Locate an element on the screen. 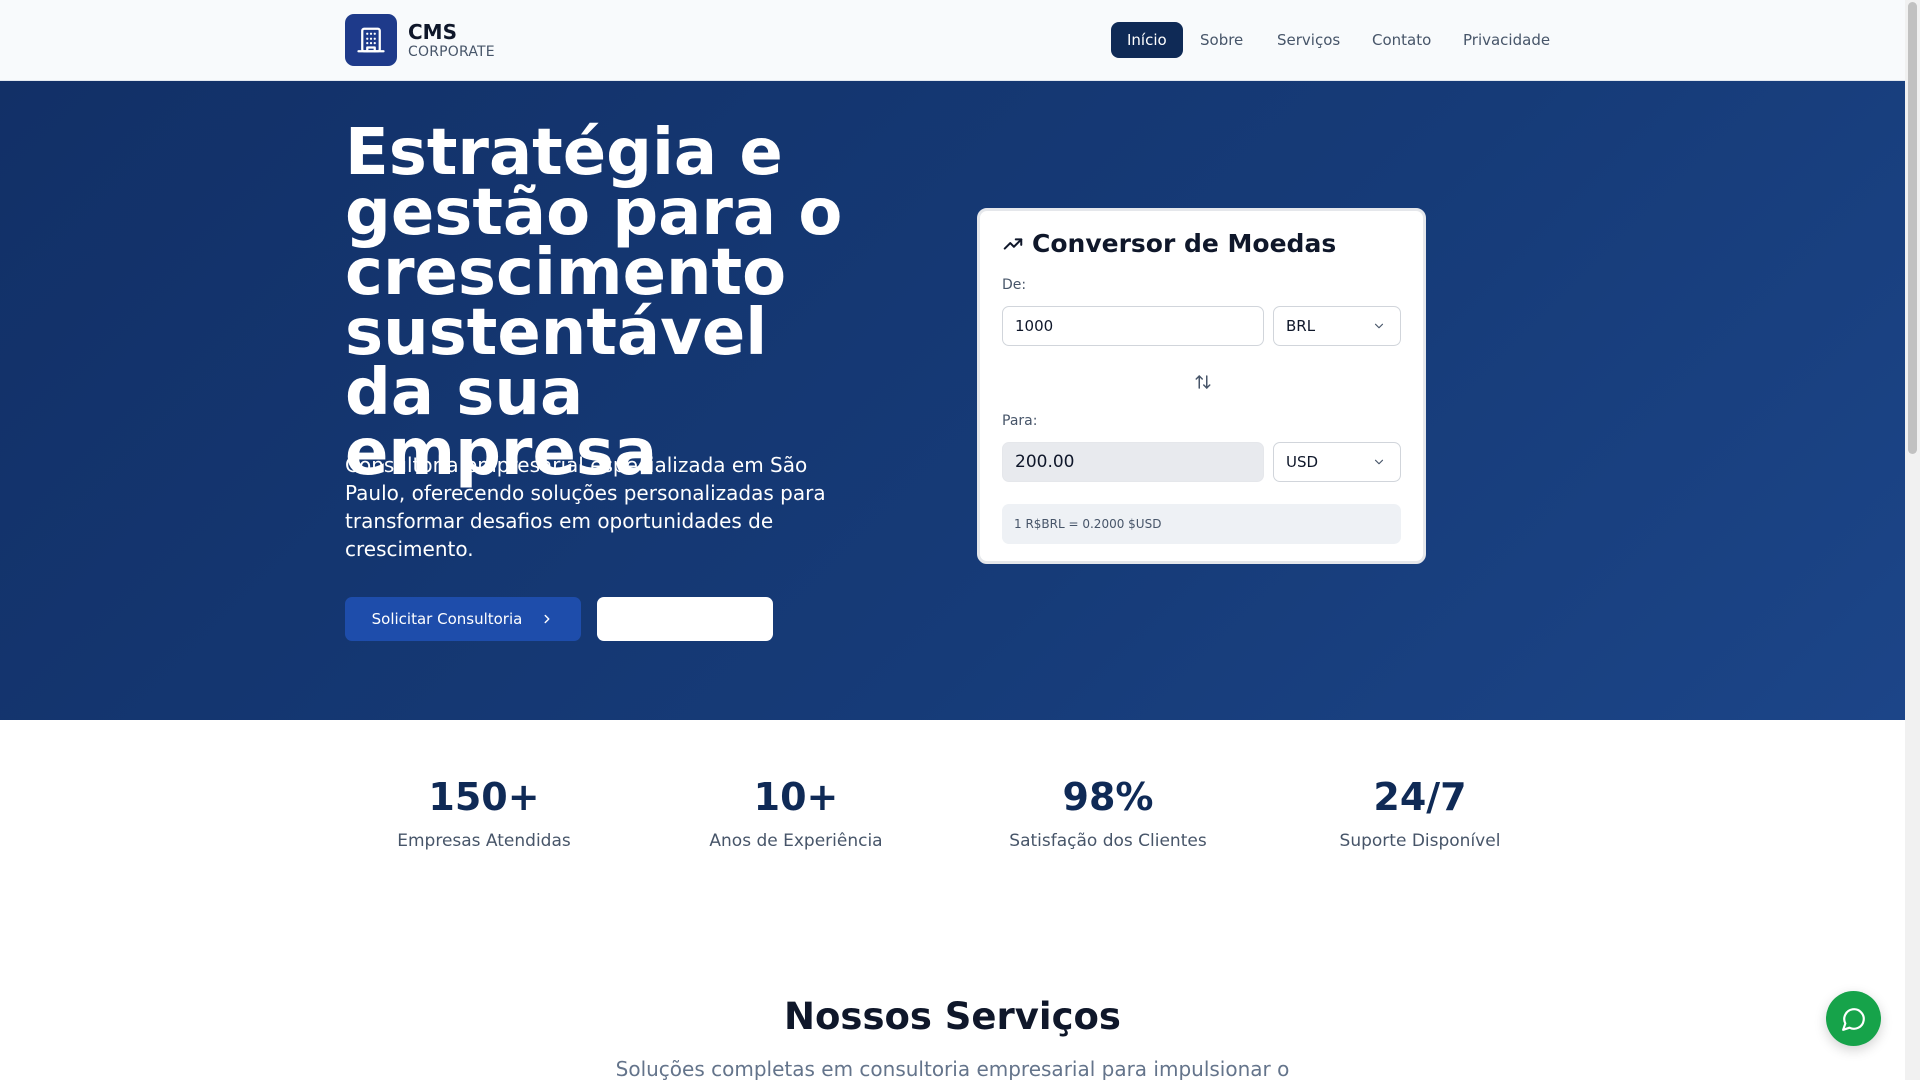  to-currency-value: USD is located at coordinates (1302, 462).